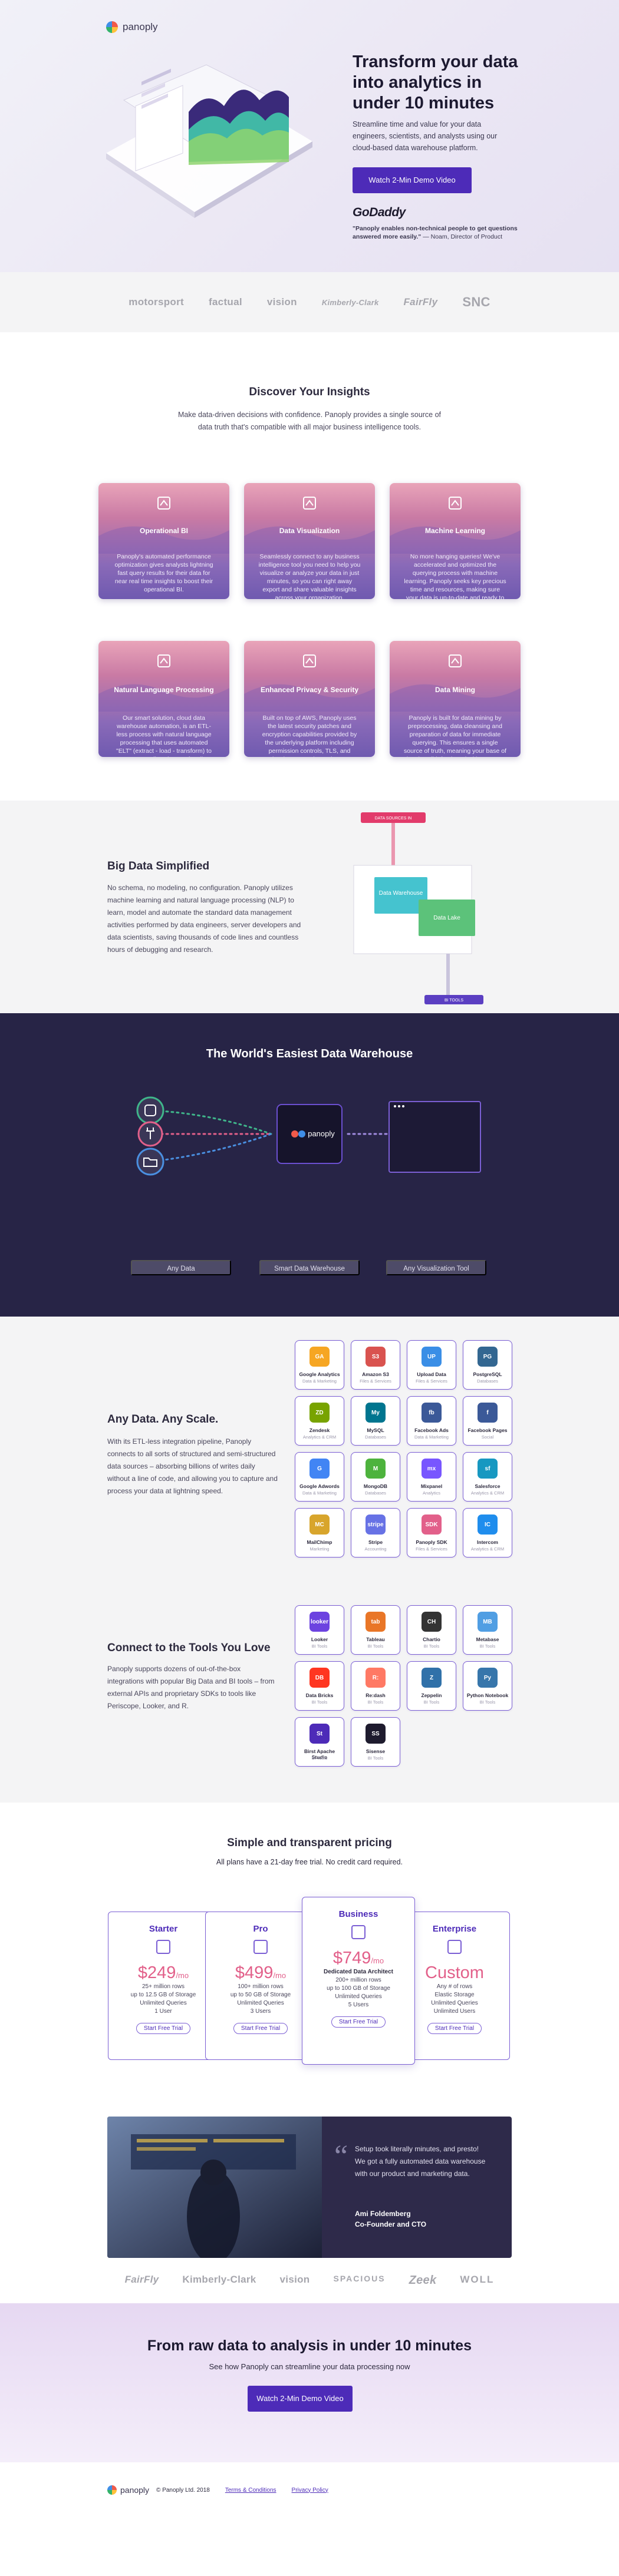 The height and width of the screenshot is (2576, 619). I want to click on integration-name: Metabase, so click(488, 1639).